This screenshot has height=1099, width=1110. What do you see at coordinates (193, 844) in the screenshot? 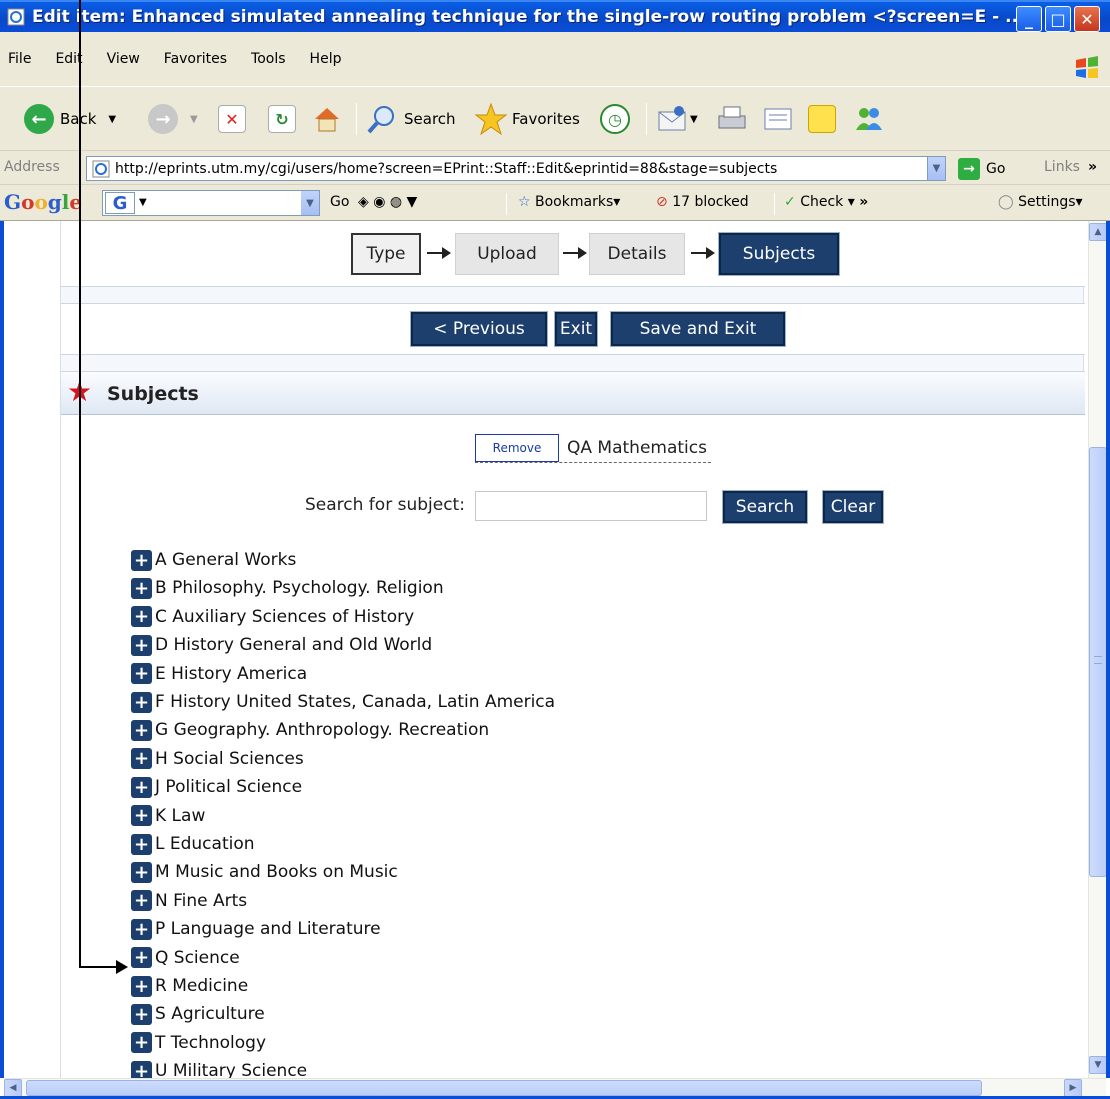
I see `subject-tree-item: + L Education` at bounding box center [193, 844].